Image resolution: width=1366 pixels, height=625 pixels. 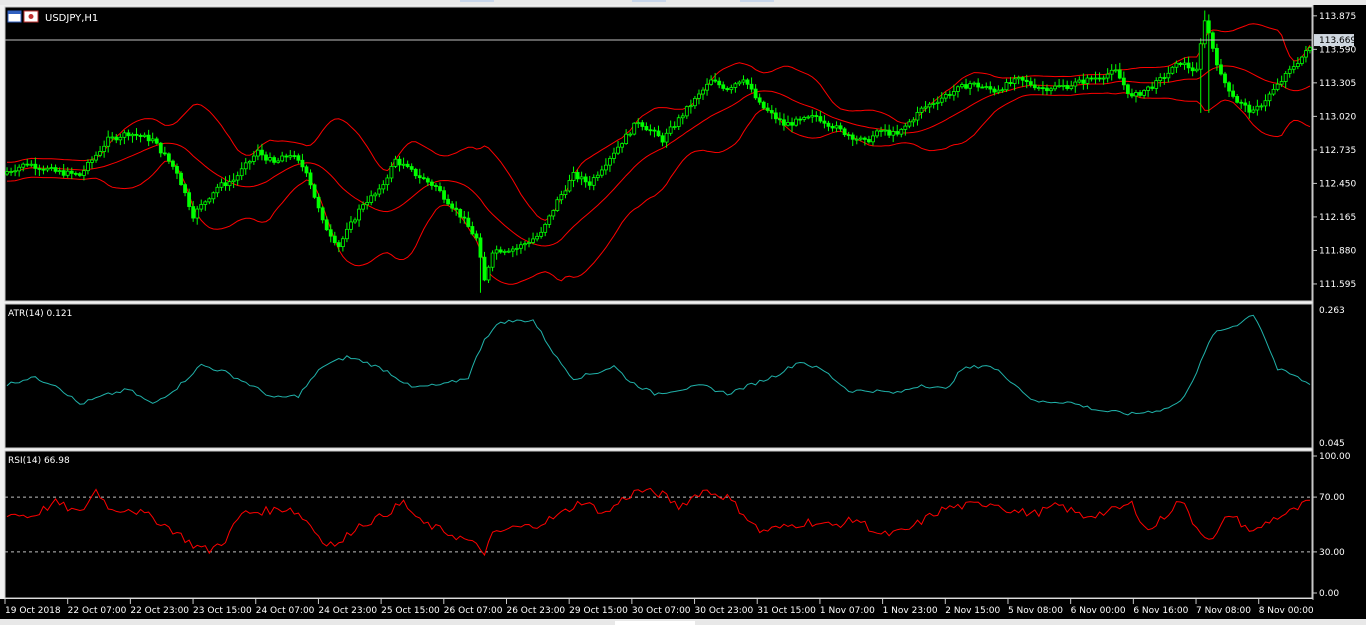 What do you see at coordinates (14, 16) in the screenshot?
I see `chart-window-icon` at bounding box center [14, 16].